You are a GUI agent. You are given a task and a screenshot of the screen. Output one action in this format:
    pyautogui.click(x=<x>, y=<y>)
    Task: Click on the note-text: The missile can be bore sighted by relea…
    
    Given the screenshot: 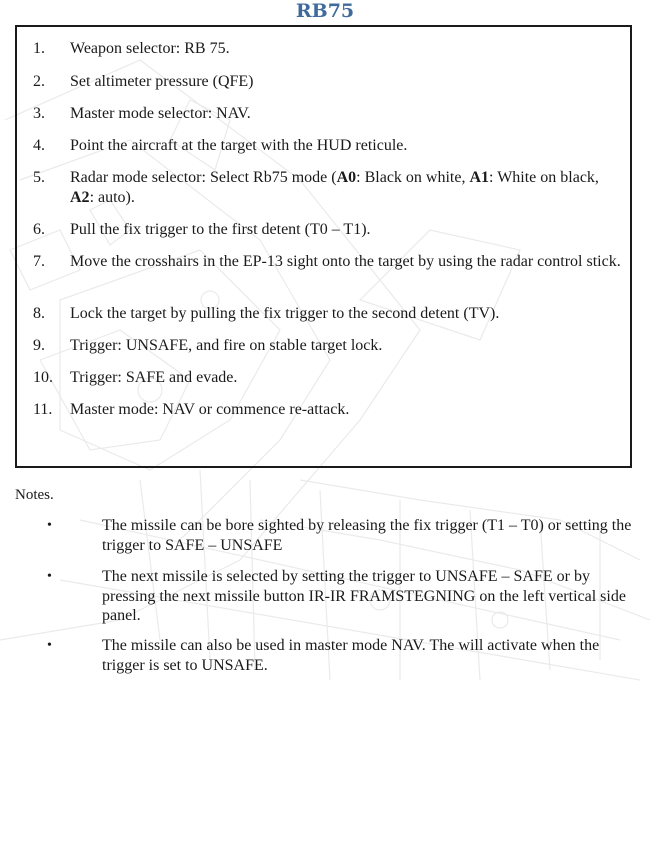 What is the action you would take?
    pyautogui.click(x=367, y=535)
    